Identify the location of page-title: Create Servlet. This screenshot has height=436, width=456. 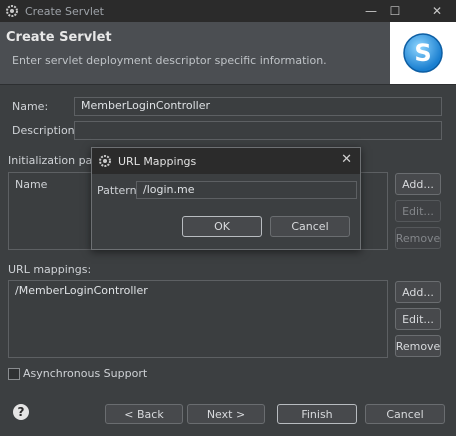
(59, 37).